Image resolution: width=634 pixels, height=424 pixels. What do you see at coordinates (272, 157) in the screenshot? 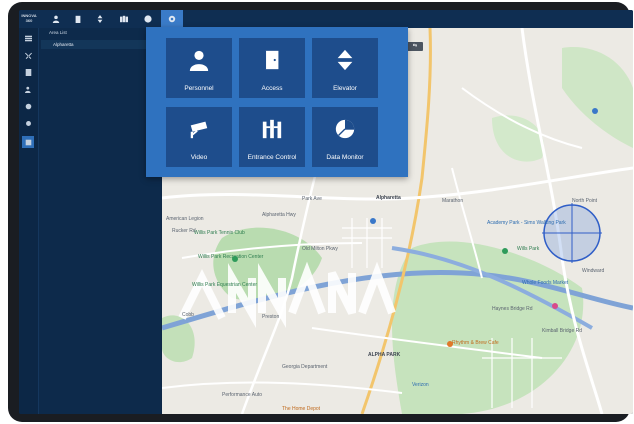
I see `entrance-control-label: Entrance Control` at bounding box center [272, 157].